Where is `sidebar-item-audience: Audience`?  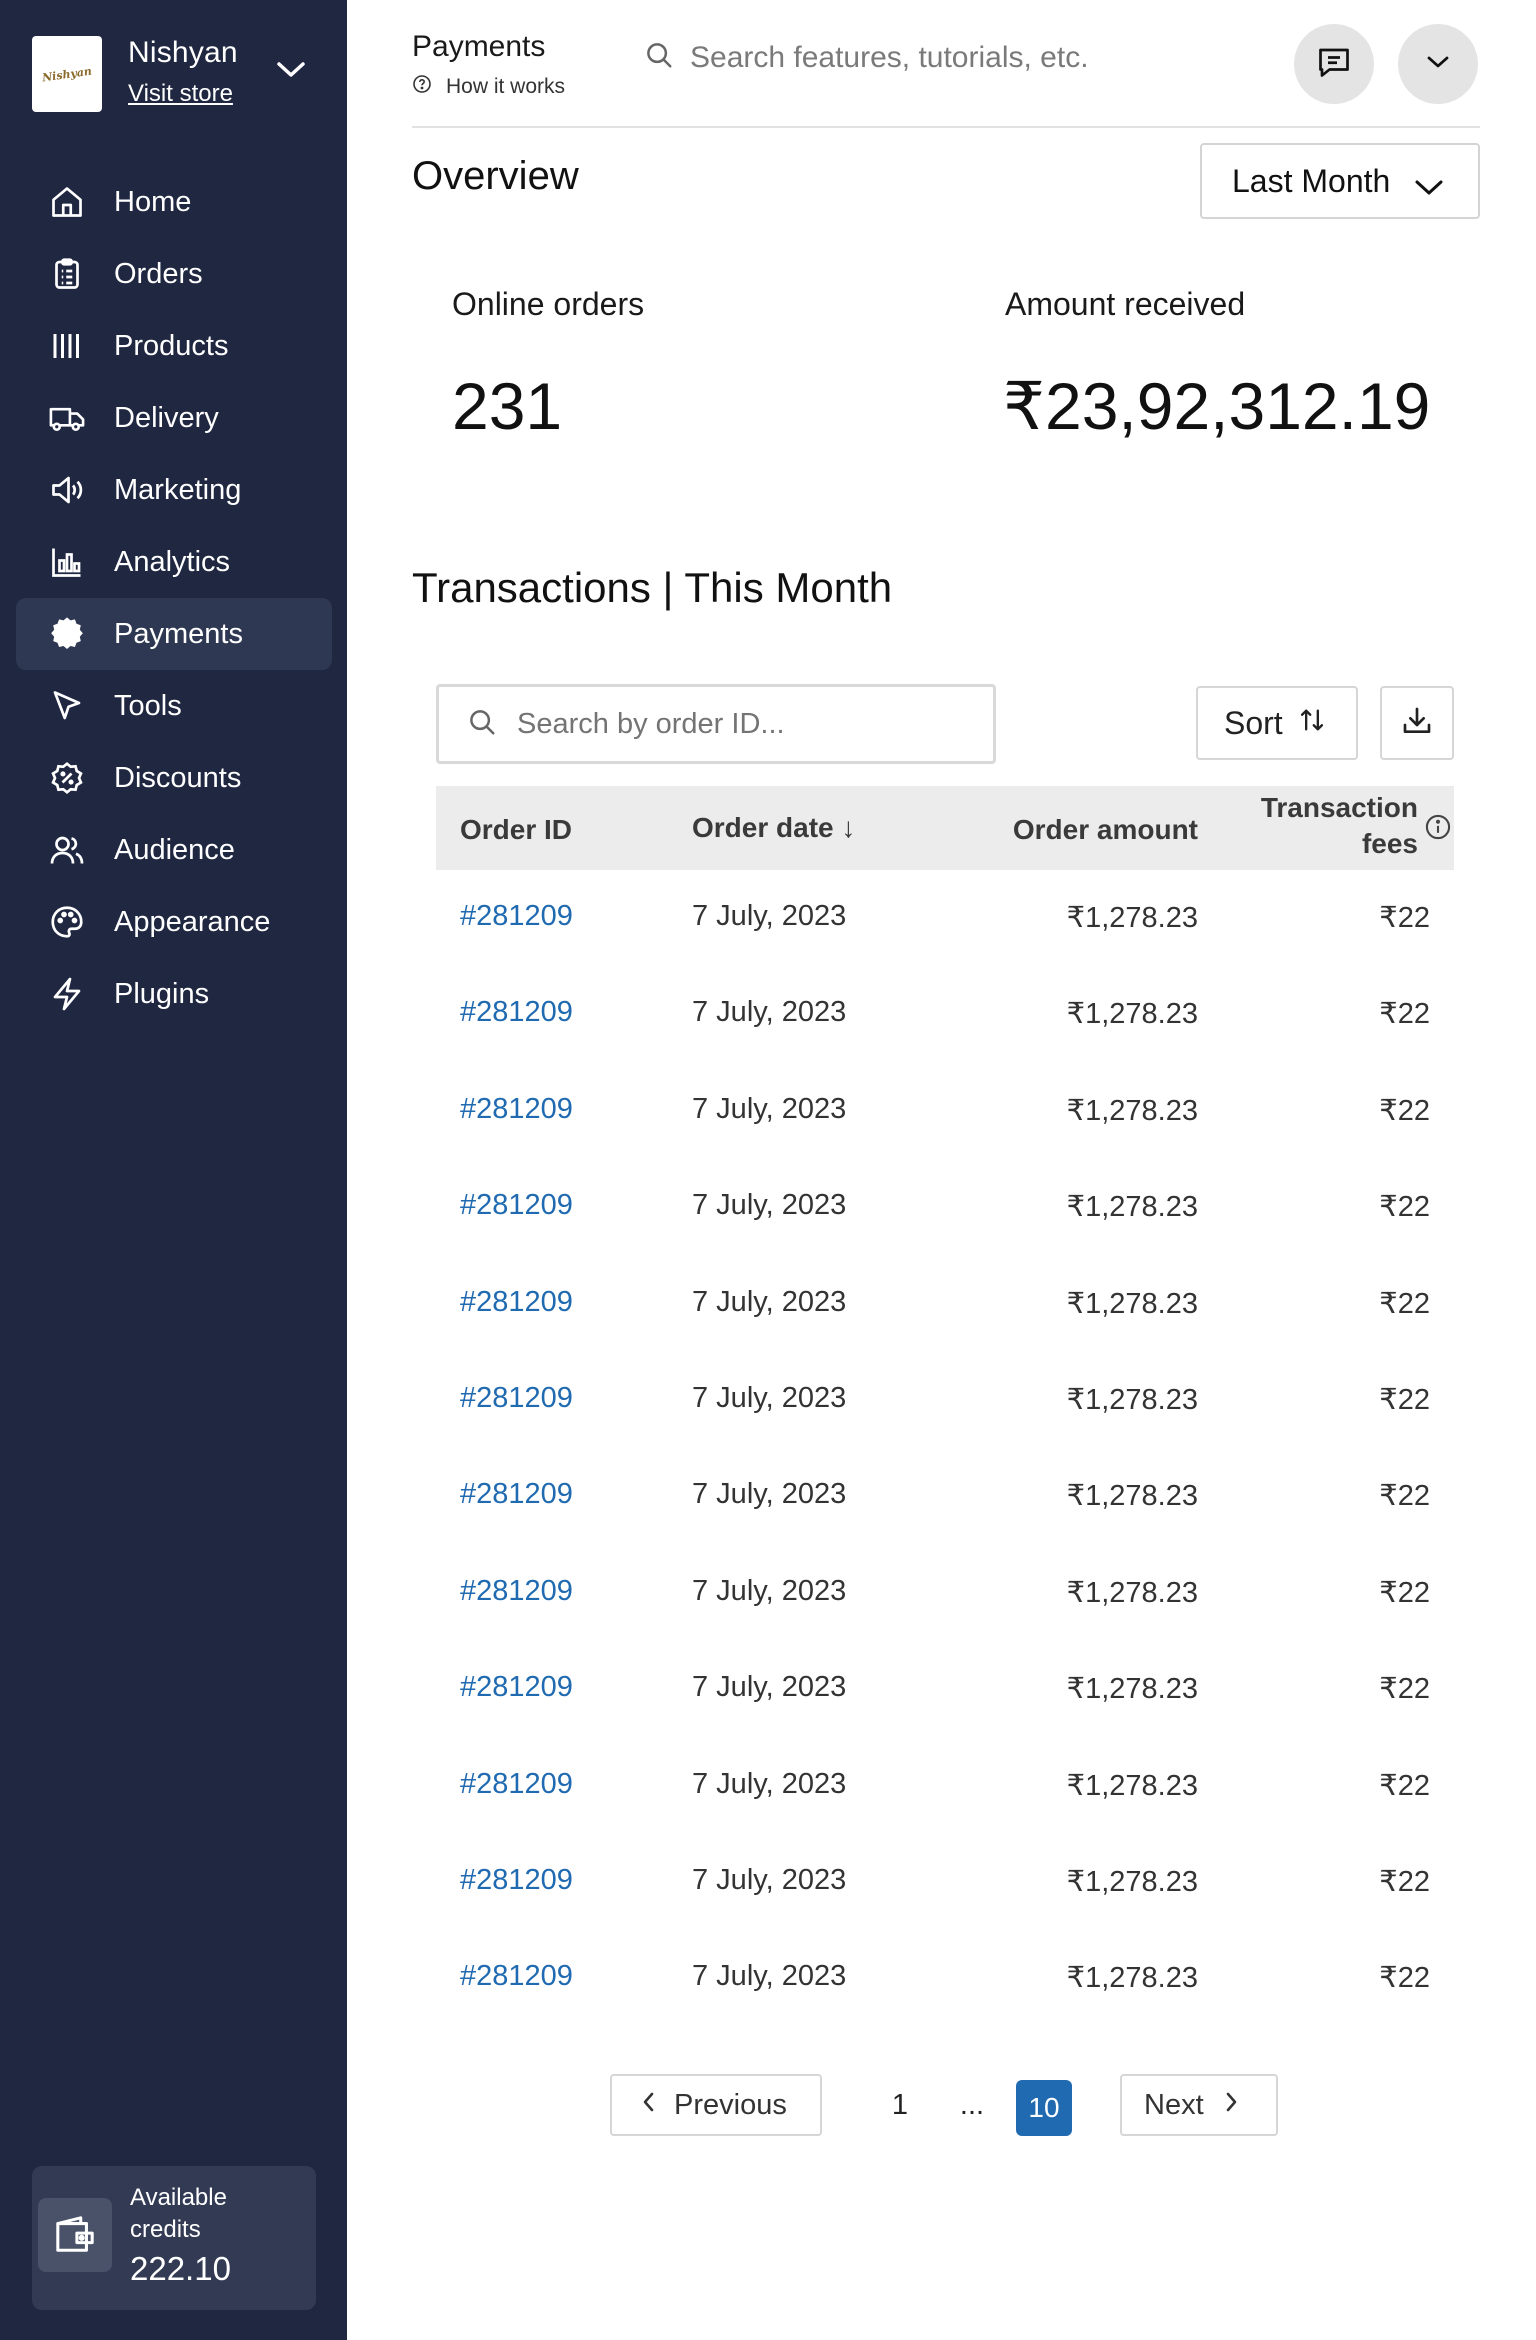
sidebar-item-audience: Audience is located at coordinates (174, 850).